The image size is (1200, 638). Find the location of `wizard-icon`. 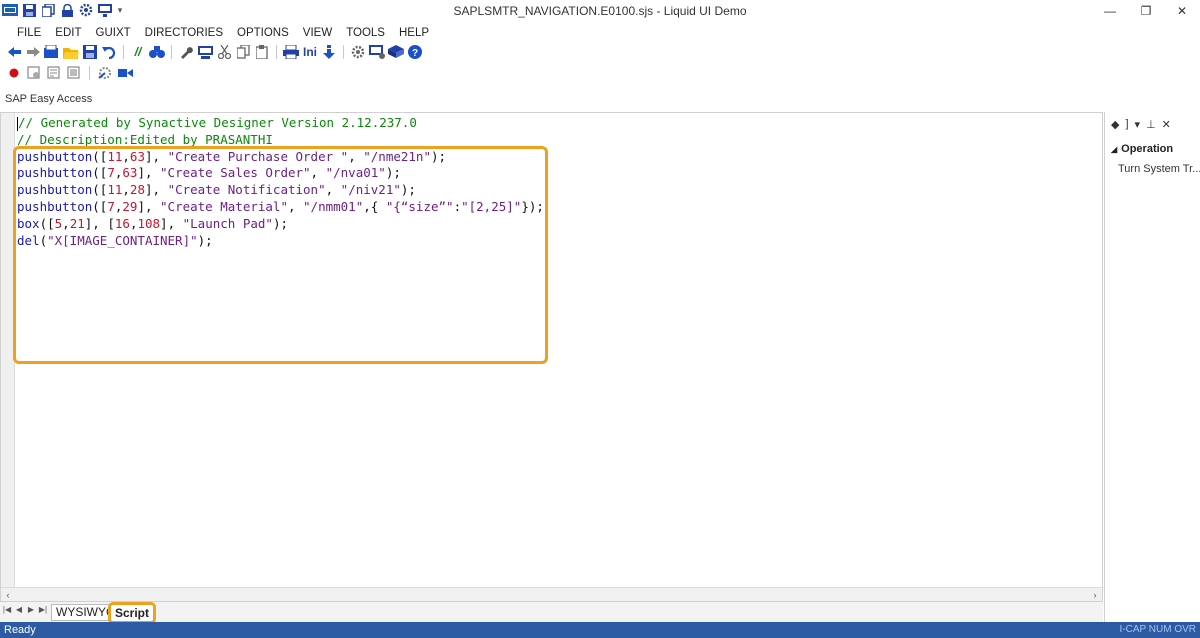

wizard-icon is located at coordinates (105, 73).